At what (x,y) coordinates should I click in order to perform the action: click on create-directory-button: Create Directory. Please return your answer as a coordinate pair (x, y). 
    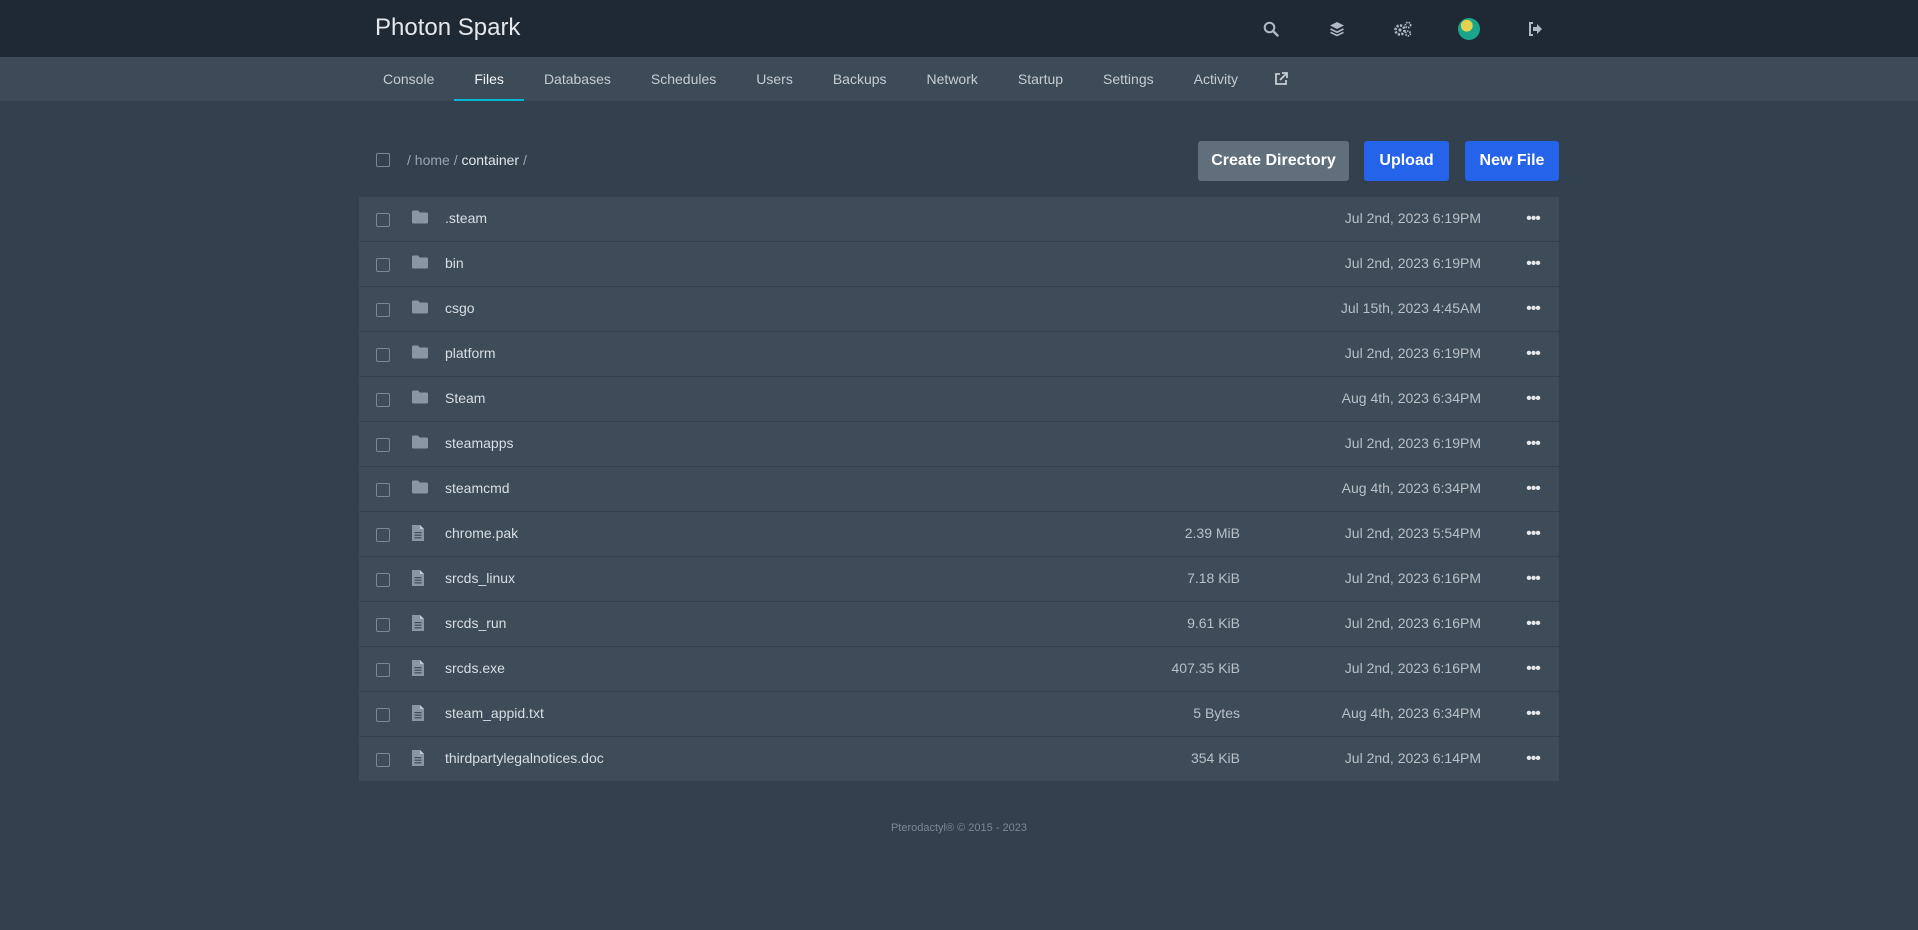
    Looking at the image, I should click on (1273, 161).